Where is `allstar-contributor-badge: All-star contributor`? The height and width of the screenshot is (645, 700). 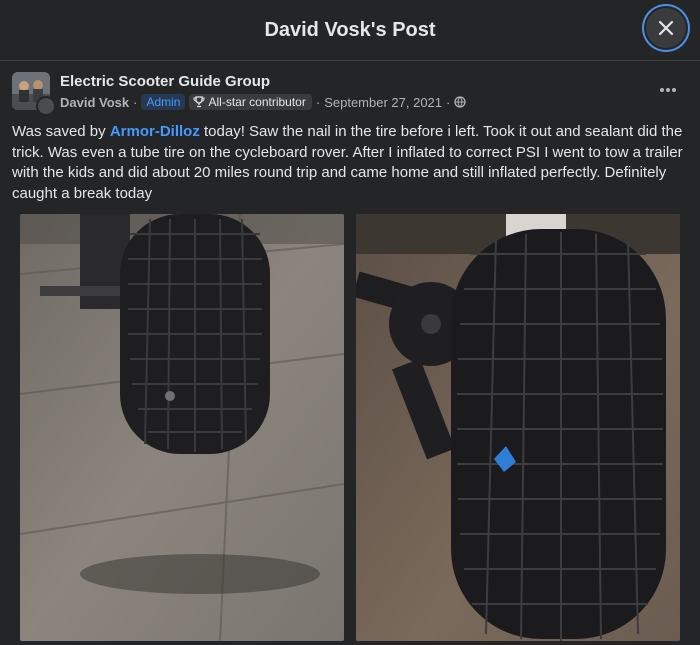
allstar-contributor-badge: All-star contributor is located at coordinates (250, 102).